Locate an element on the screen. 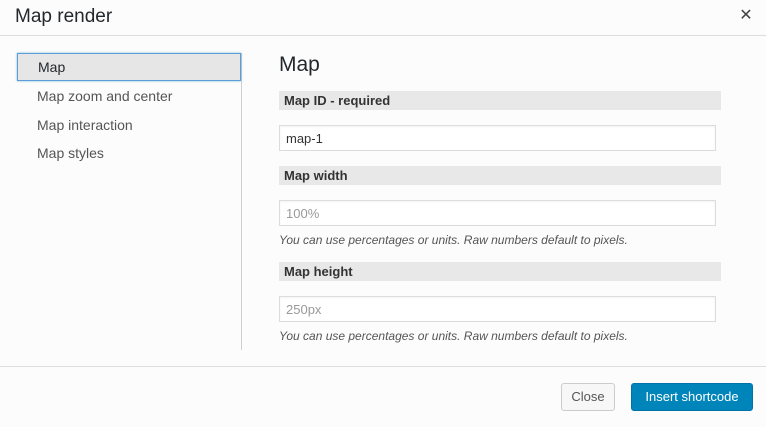 The height and width of the screenshot is (427, 766). section-title: Map is located at coordinates (299, 64).